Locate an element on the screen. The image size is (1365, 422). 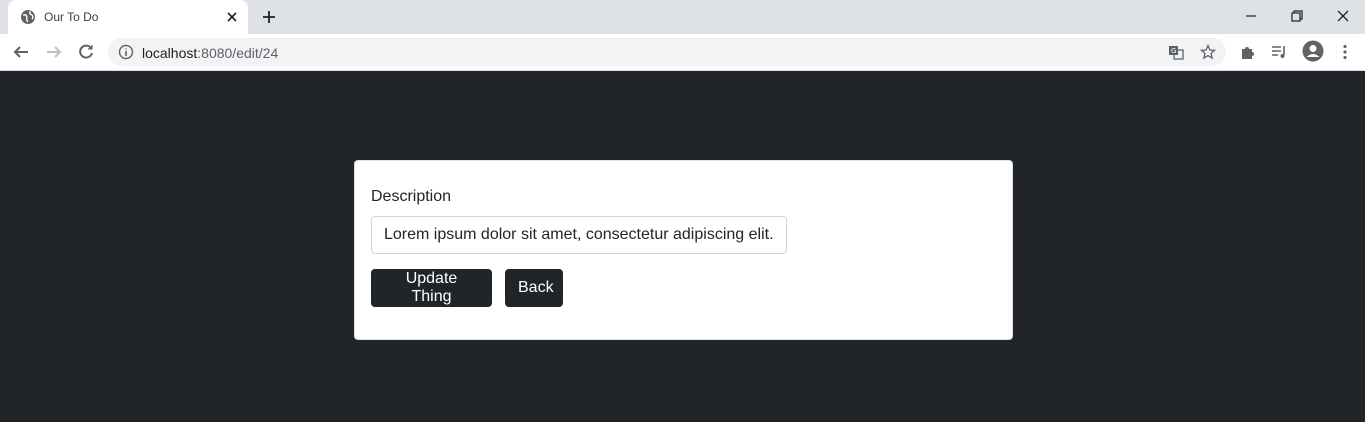
address-bar: localhost:8080/edit/24 G is located at coordinates (667, 52).